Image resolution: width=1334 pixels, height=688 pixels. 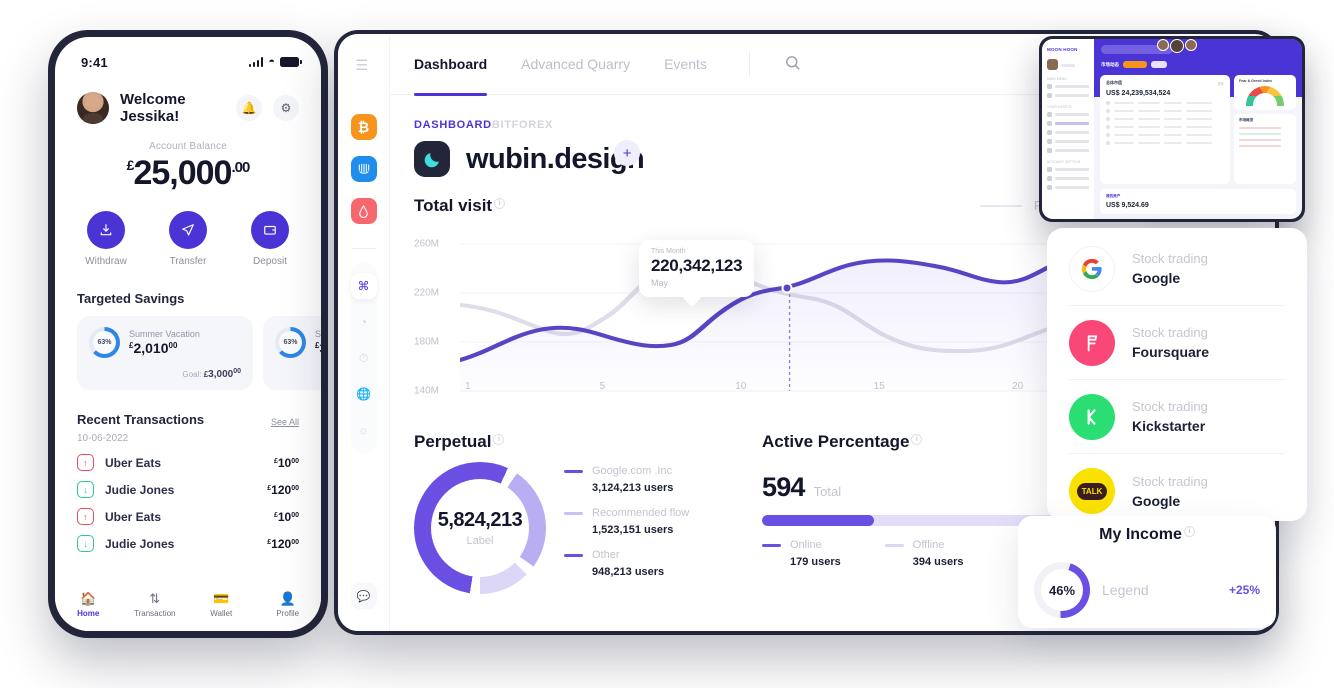 I want to click on withdraw-label: Withdraw, so click(x=106, y=261).